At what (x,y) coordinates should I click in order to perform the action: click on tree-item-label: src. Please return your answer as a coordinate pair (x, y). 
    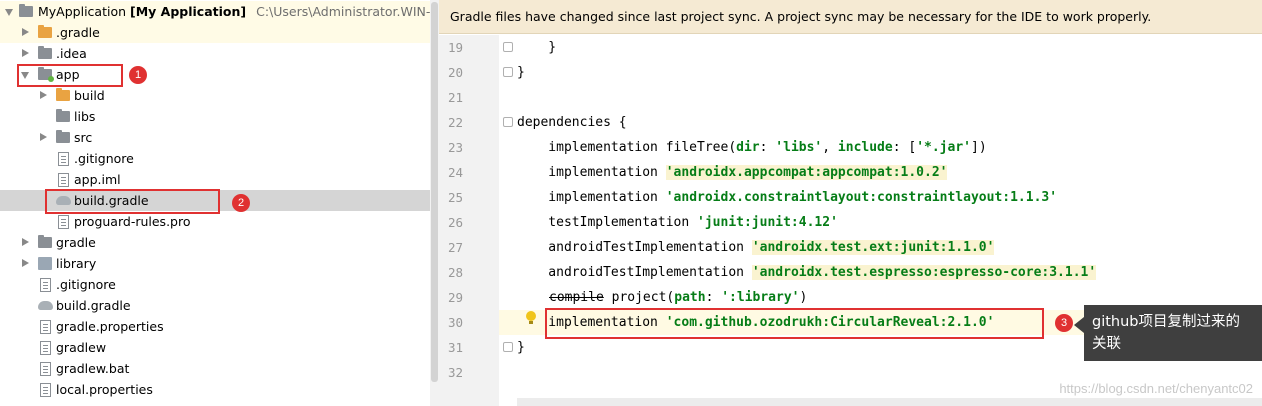
    Looking at the image, I should click on (83, 137).